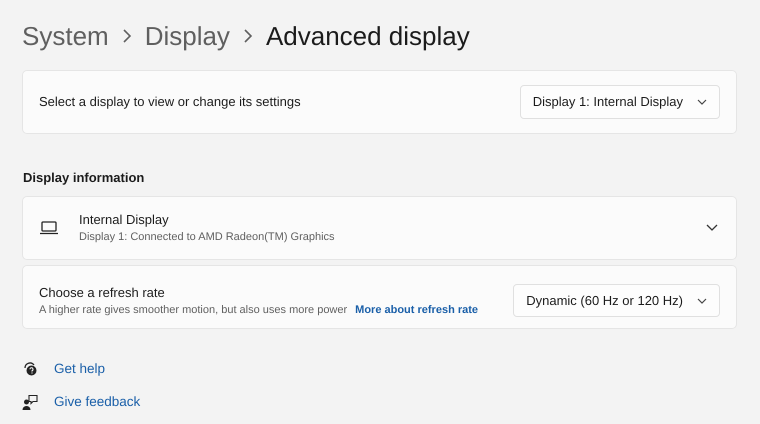 Image resolution: width=760 pixels, height=424 pixels. What do you see at coordinates (416, 310) in the screenshot?
I see `learn-more-link: More about refresh rate` at bounding box center [416, 310].